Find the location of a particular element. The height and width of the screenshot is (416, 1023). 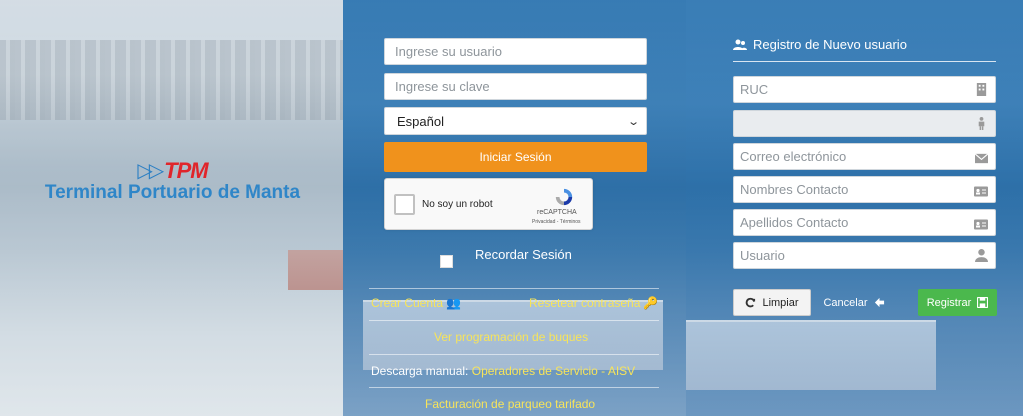

recaptcha-checkbox is located at coordinates (404, 204).